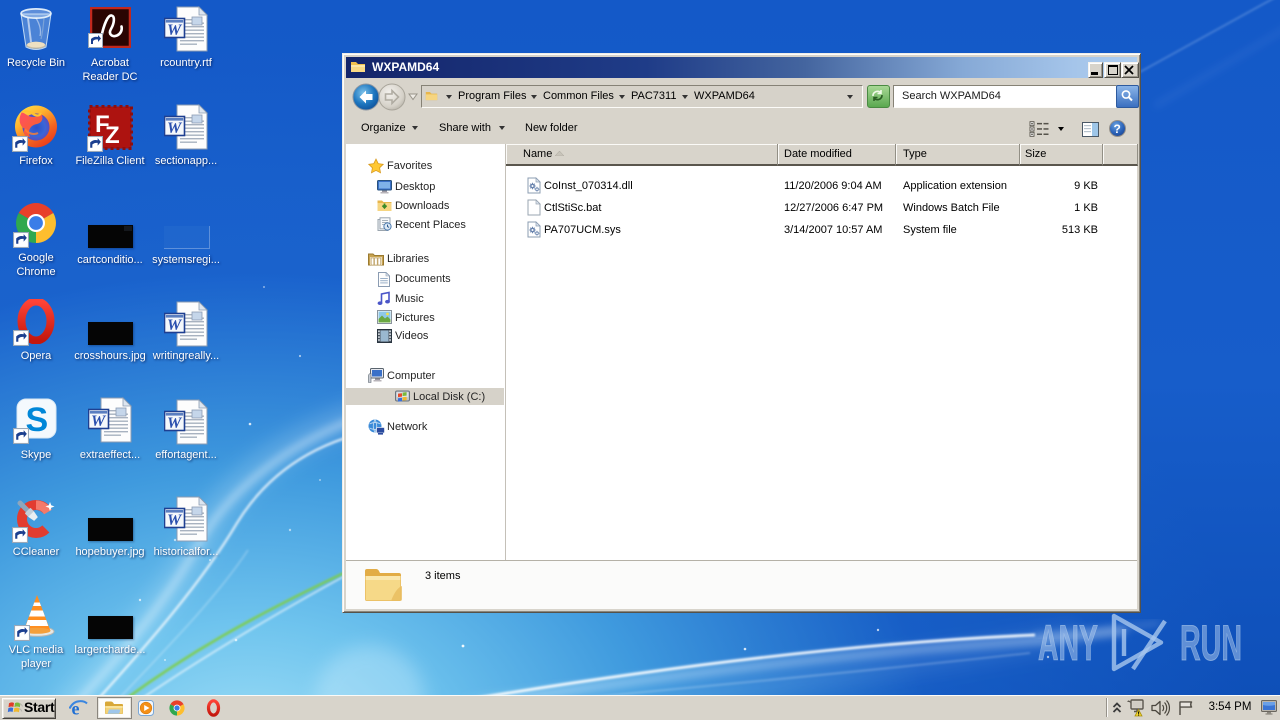  Describe the element at coordinates (1211, 643) in the screenshot. I see `svg-text: RUN` at that location.